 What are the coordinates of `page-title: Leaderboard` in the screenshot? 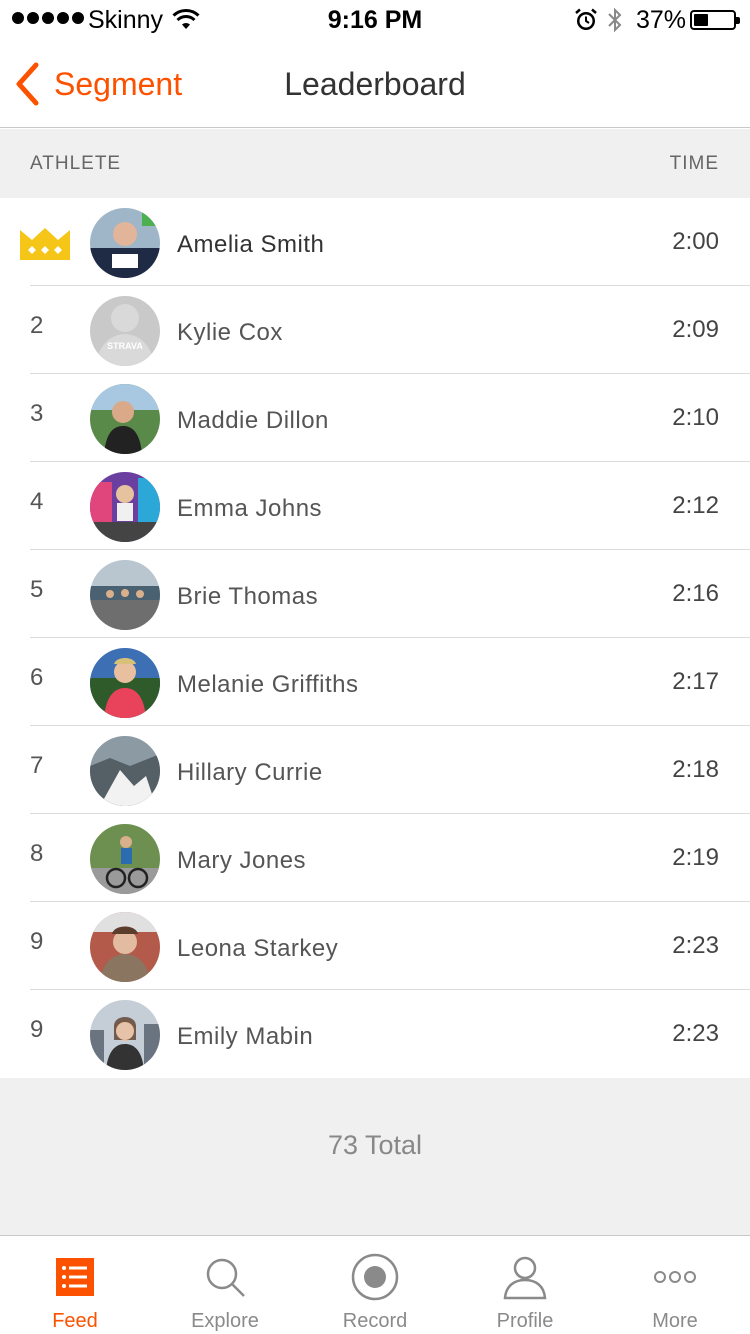 It's located at (375, 84).